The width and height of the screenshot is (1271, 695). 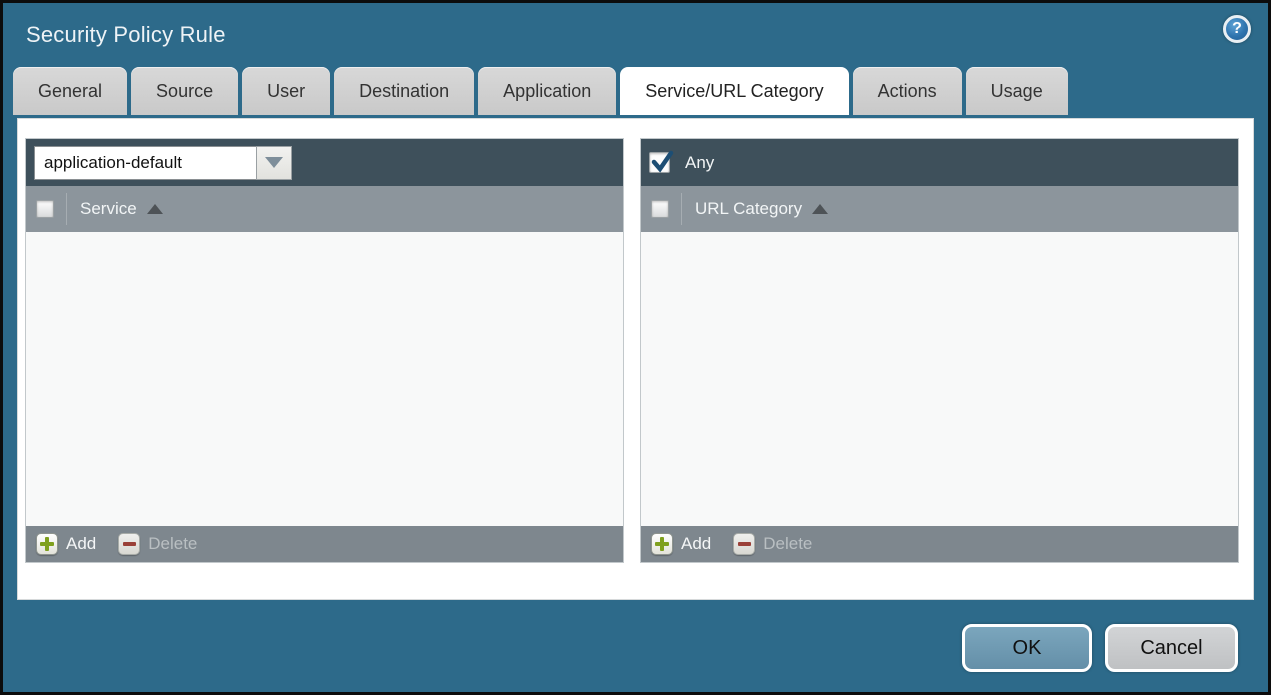 I want to click on help-icon: ?, so click(x=1237, y=29).